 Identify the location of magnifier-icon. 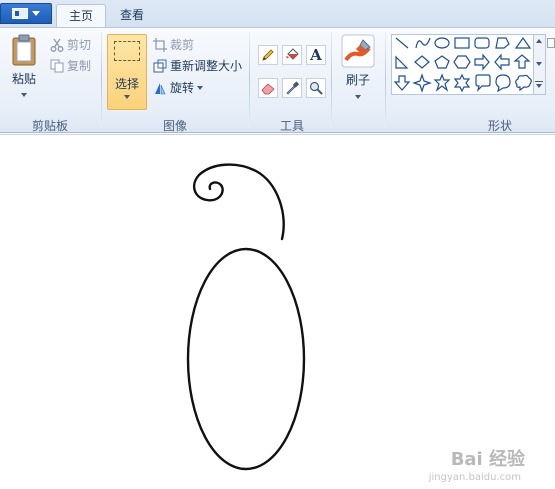
(316, 88).